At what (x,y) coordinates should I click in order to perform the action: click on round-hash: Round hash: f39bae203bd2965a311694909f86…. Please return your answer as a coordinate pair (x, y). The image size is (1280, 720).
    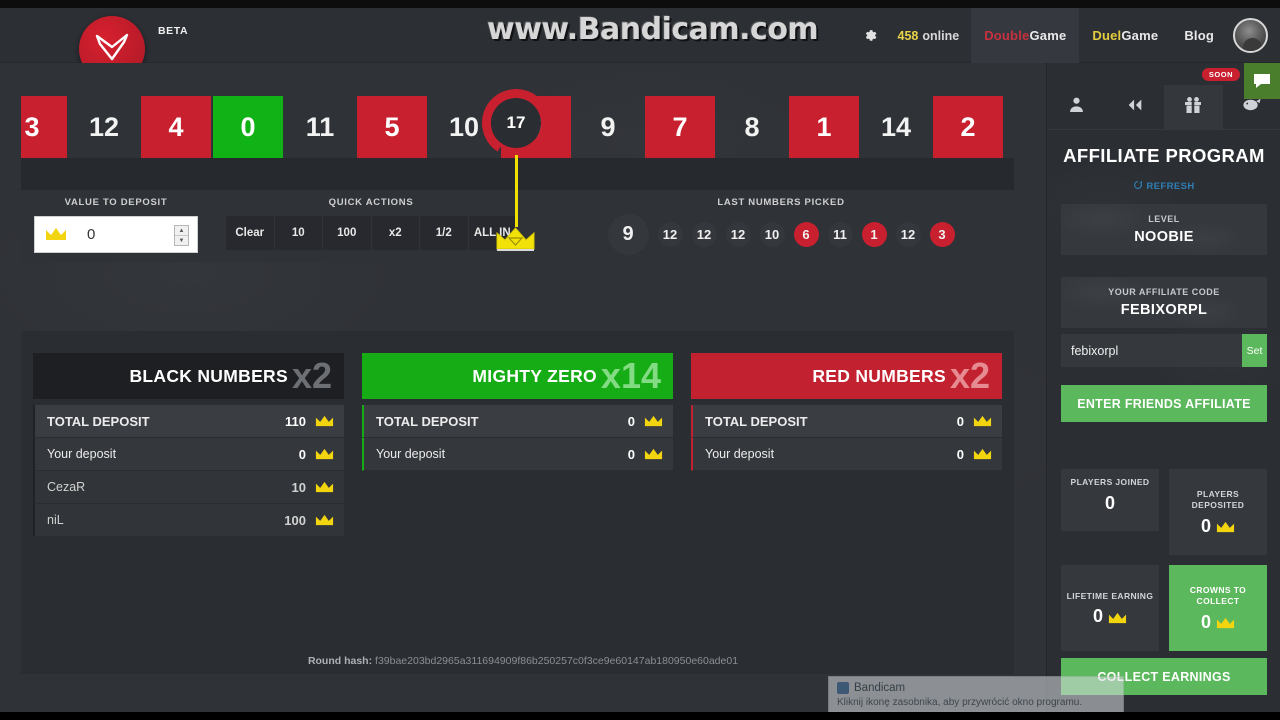
    Looking at the image, I should click on (523, 661).